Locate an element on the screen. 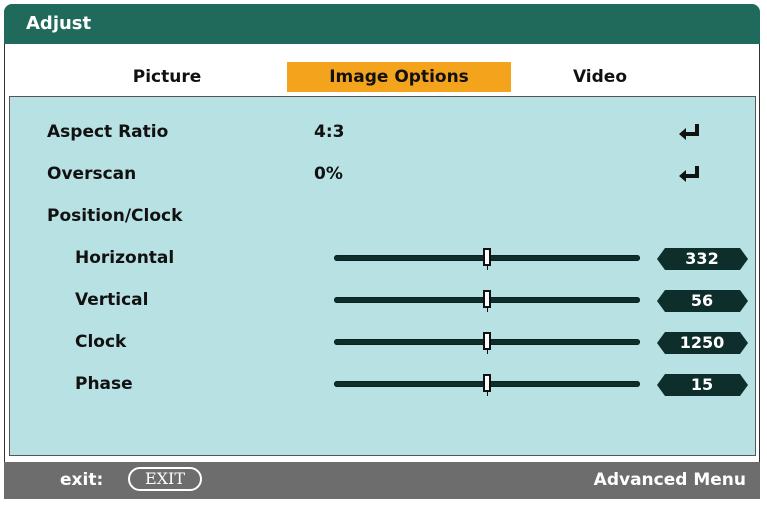 This screenshot has width=767, height=506. vertical-slider is located at coordinates (487, 301).